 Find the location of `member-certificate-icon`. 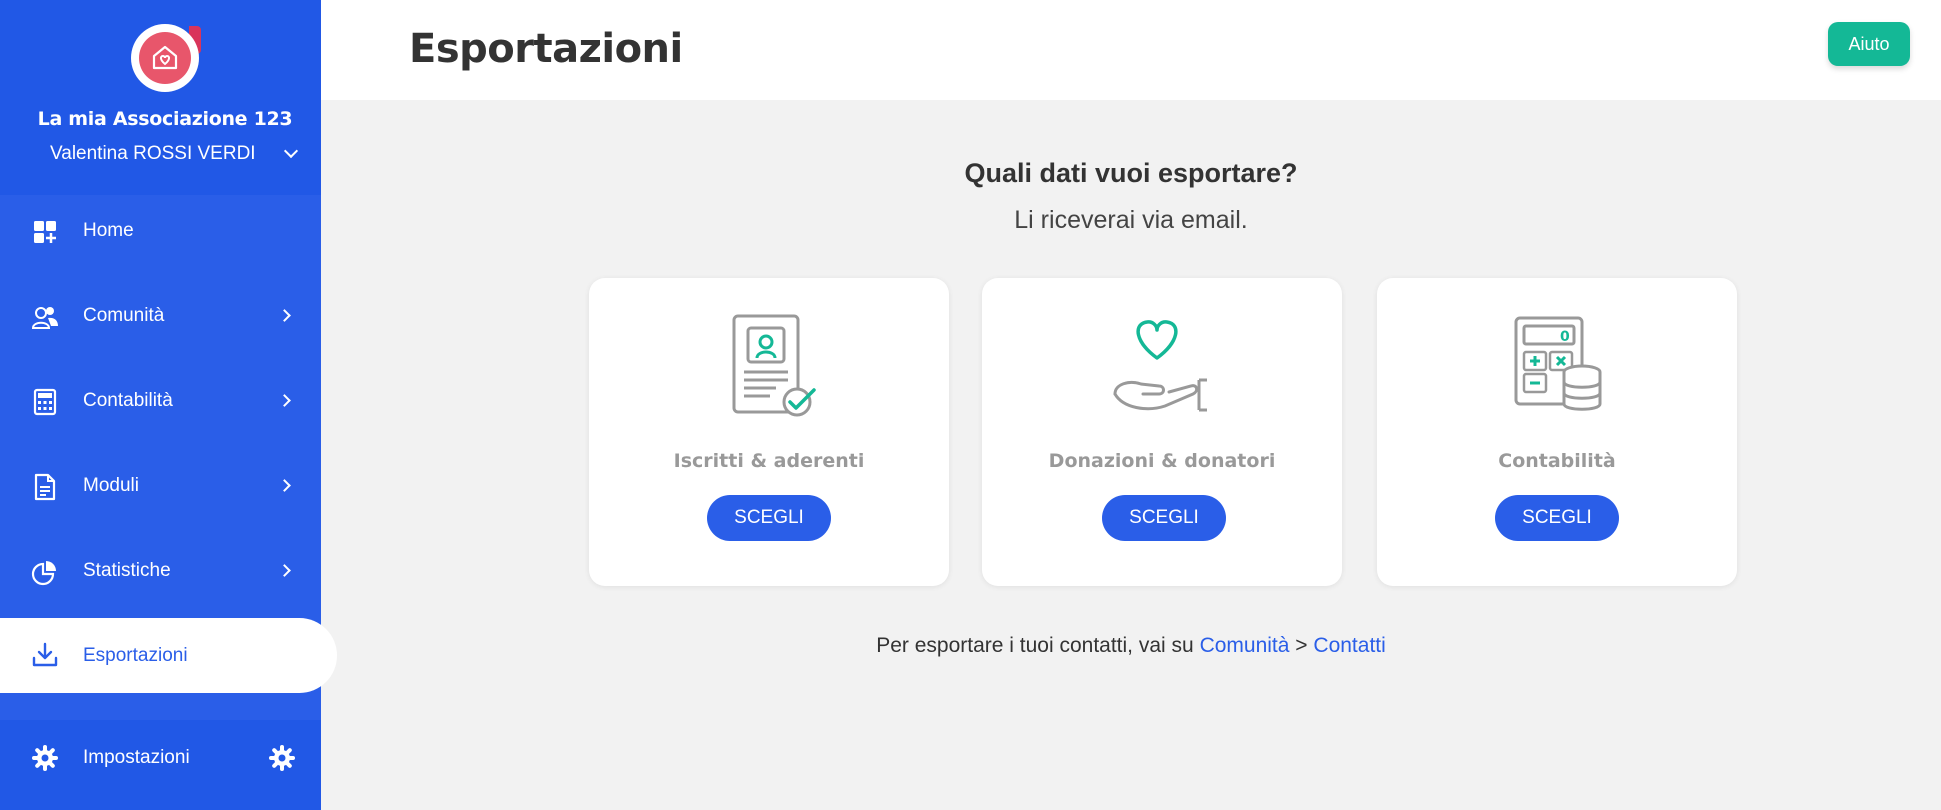

member-certificate-icon is located at coordinates (774, 365).